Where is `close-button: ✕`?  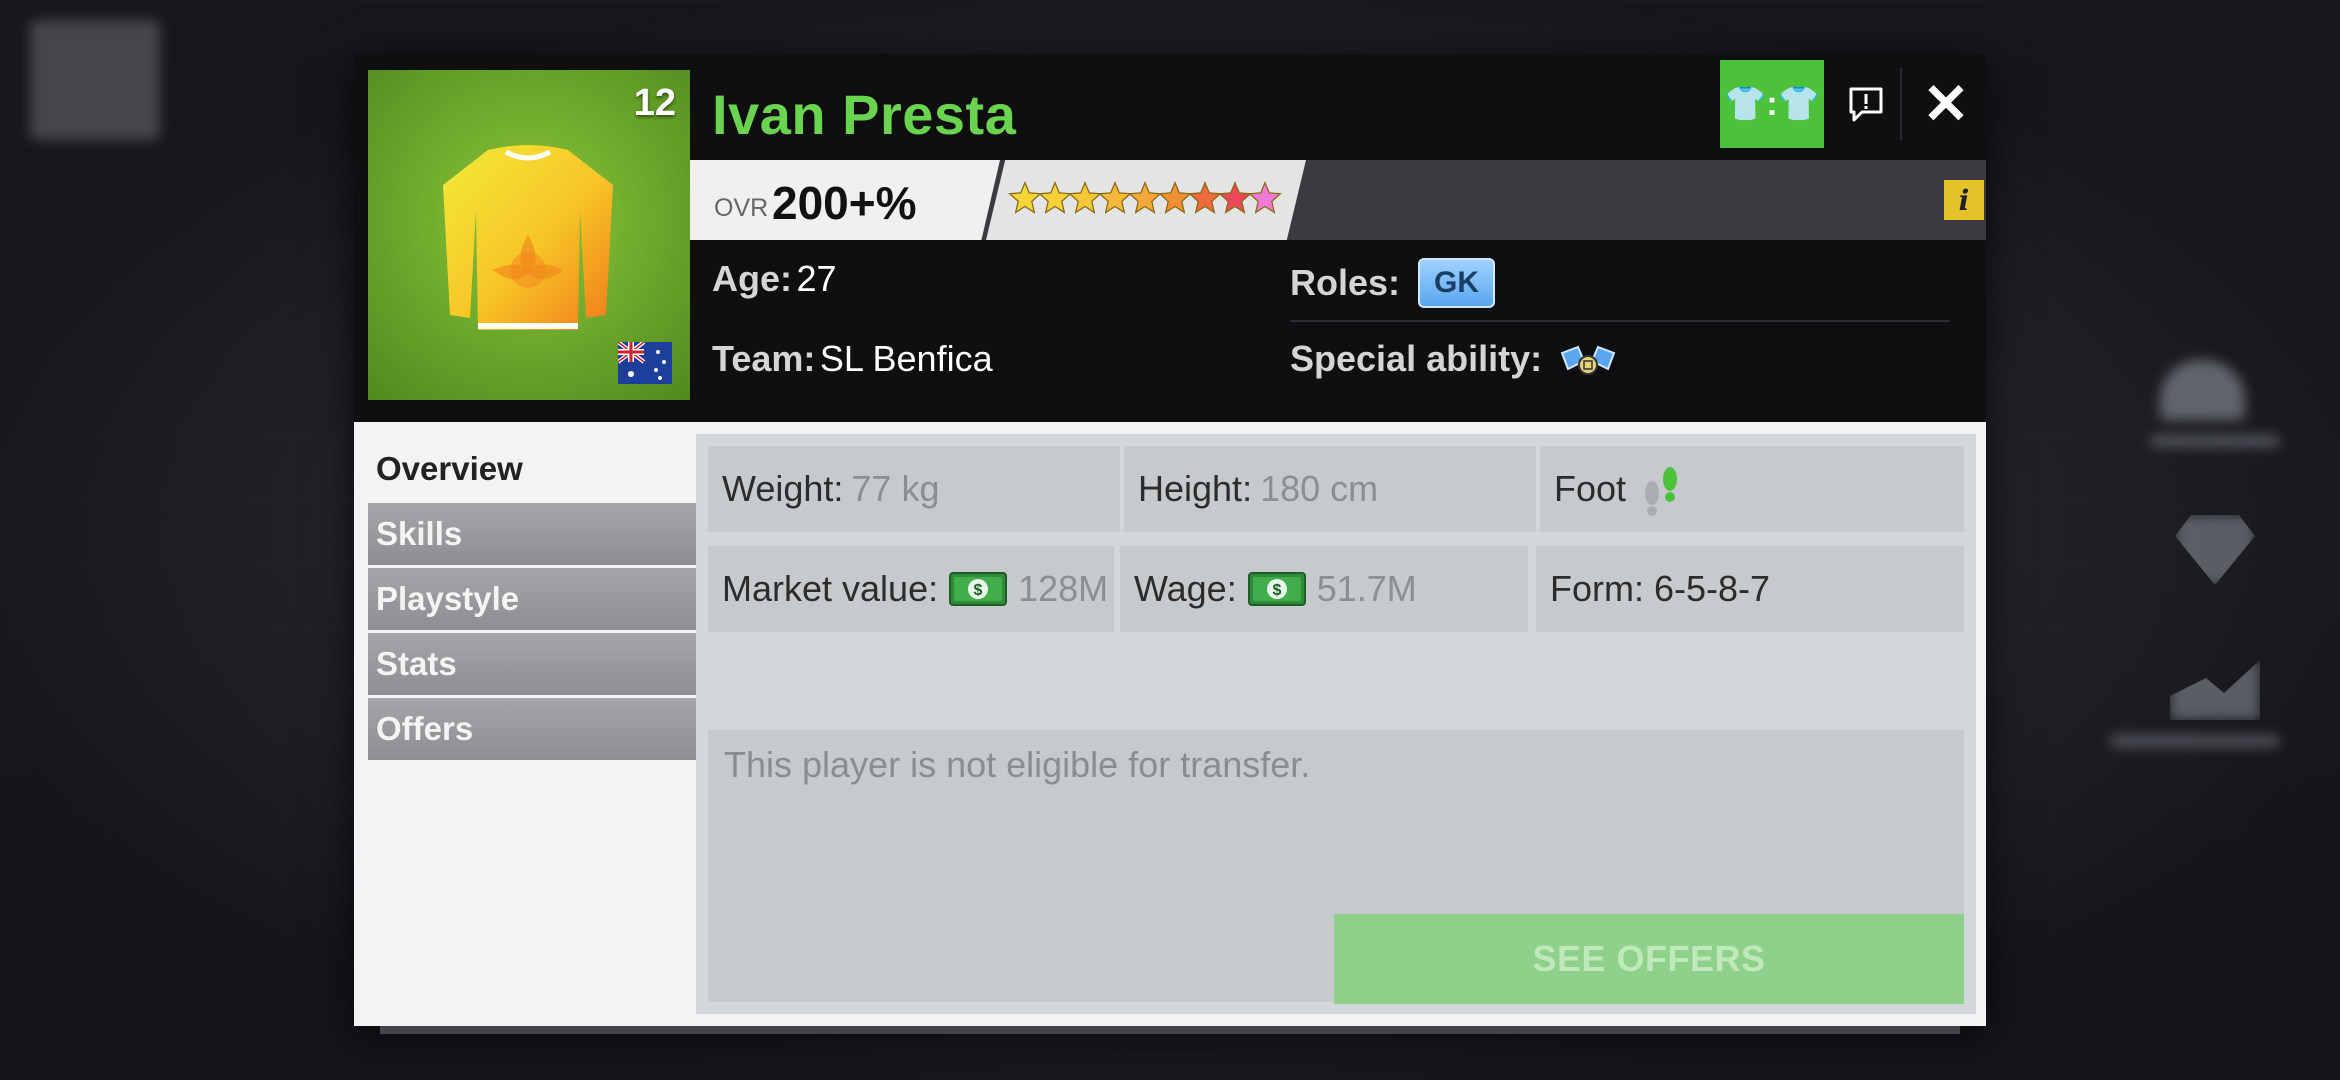 close-button: ✕ is located at coordinates (1946, 104).